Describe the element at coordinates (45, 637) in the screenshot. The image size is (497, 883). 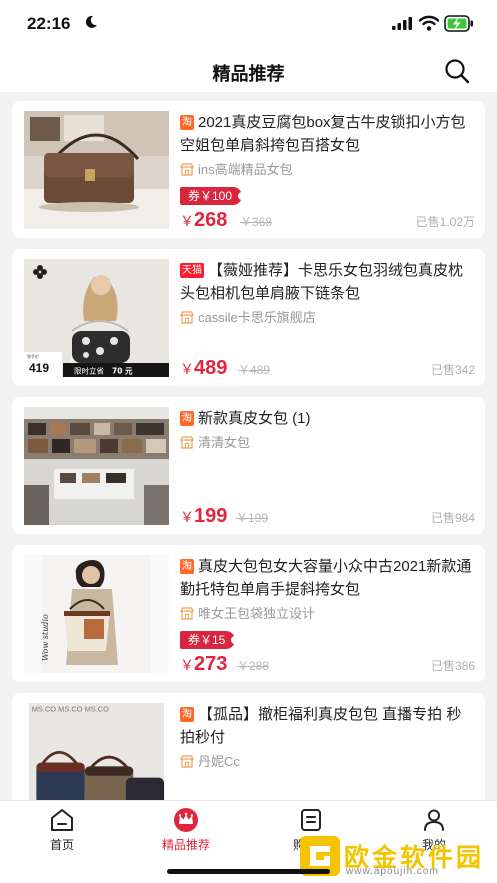
I see `image-signature: Wow studio` at that location.